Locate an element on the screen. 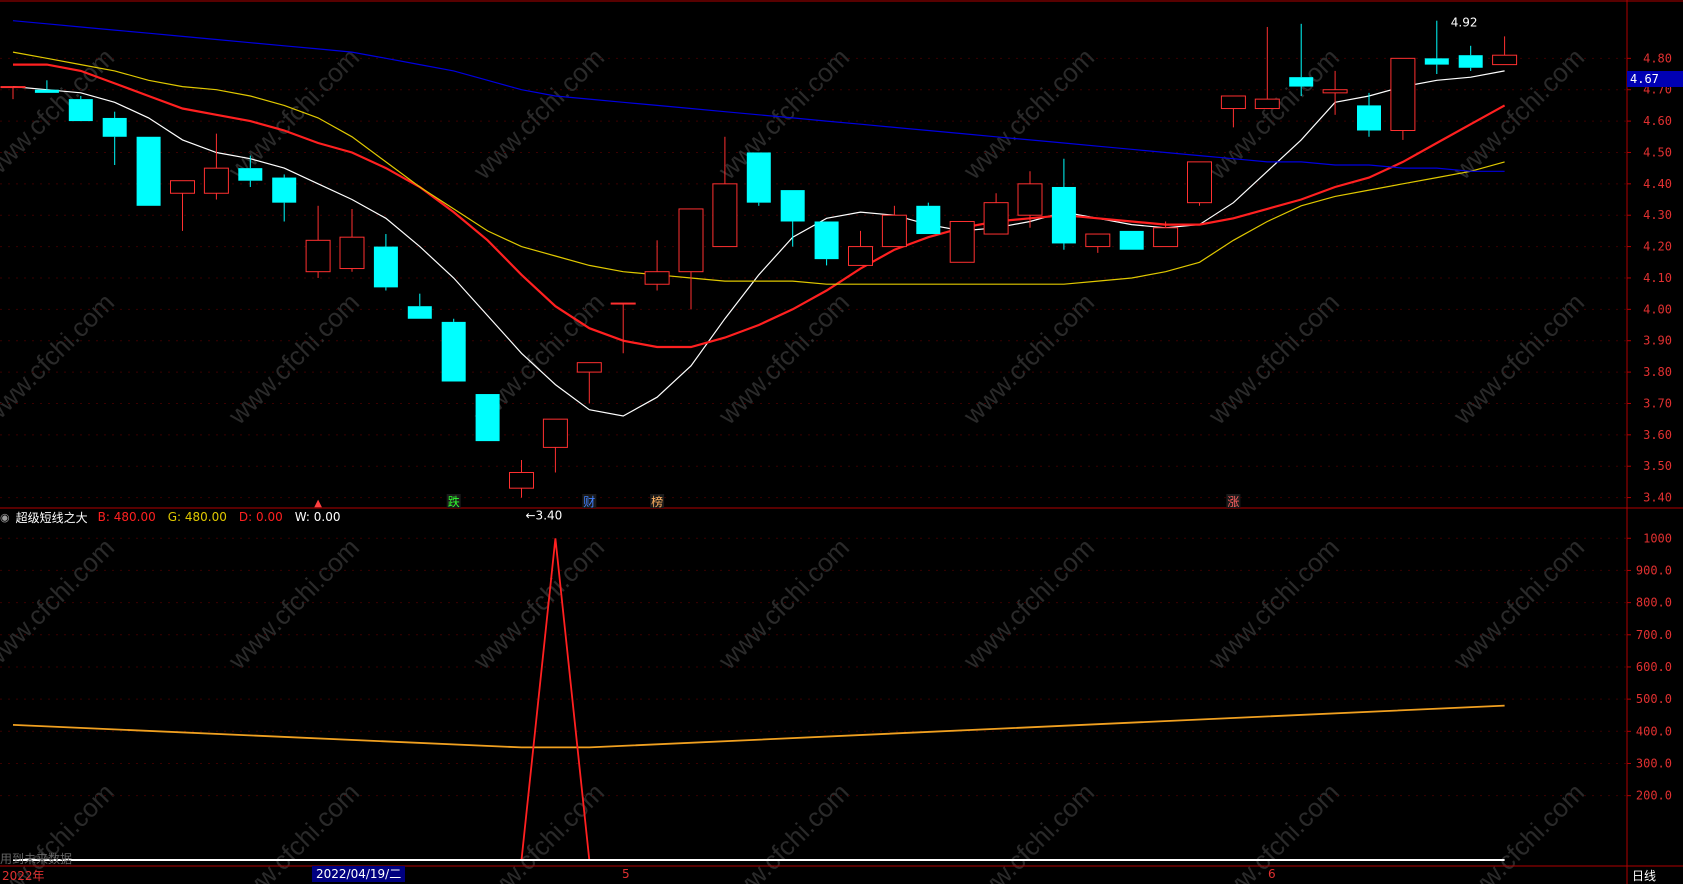 The height and width of the screenshot is (884, 1683). price-tick-label: 4.10 is located at coordinates (1657, 278).